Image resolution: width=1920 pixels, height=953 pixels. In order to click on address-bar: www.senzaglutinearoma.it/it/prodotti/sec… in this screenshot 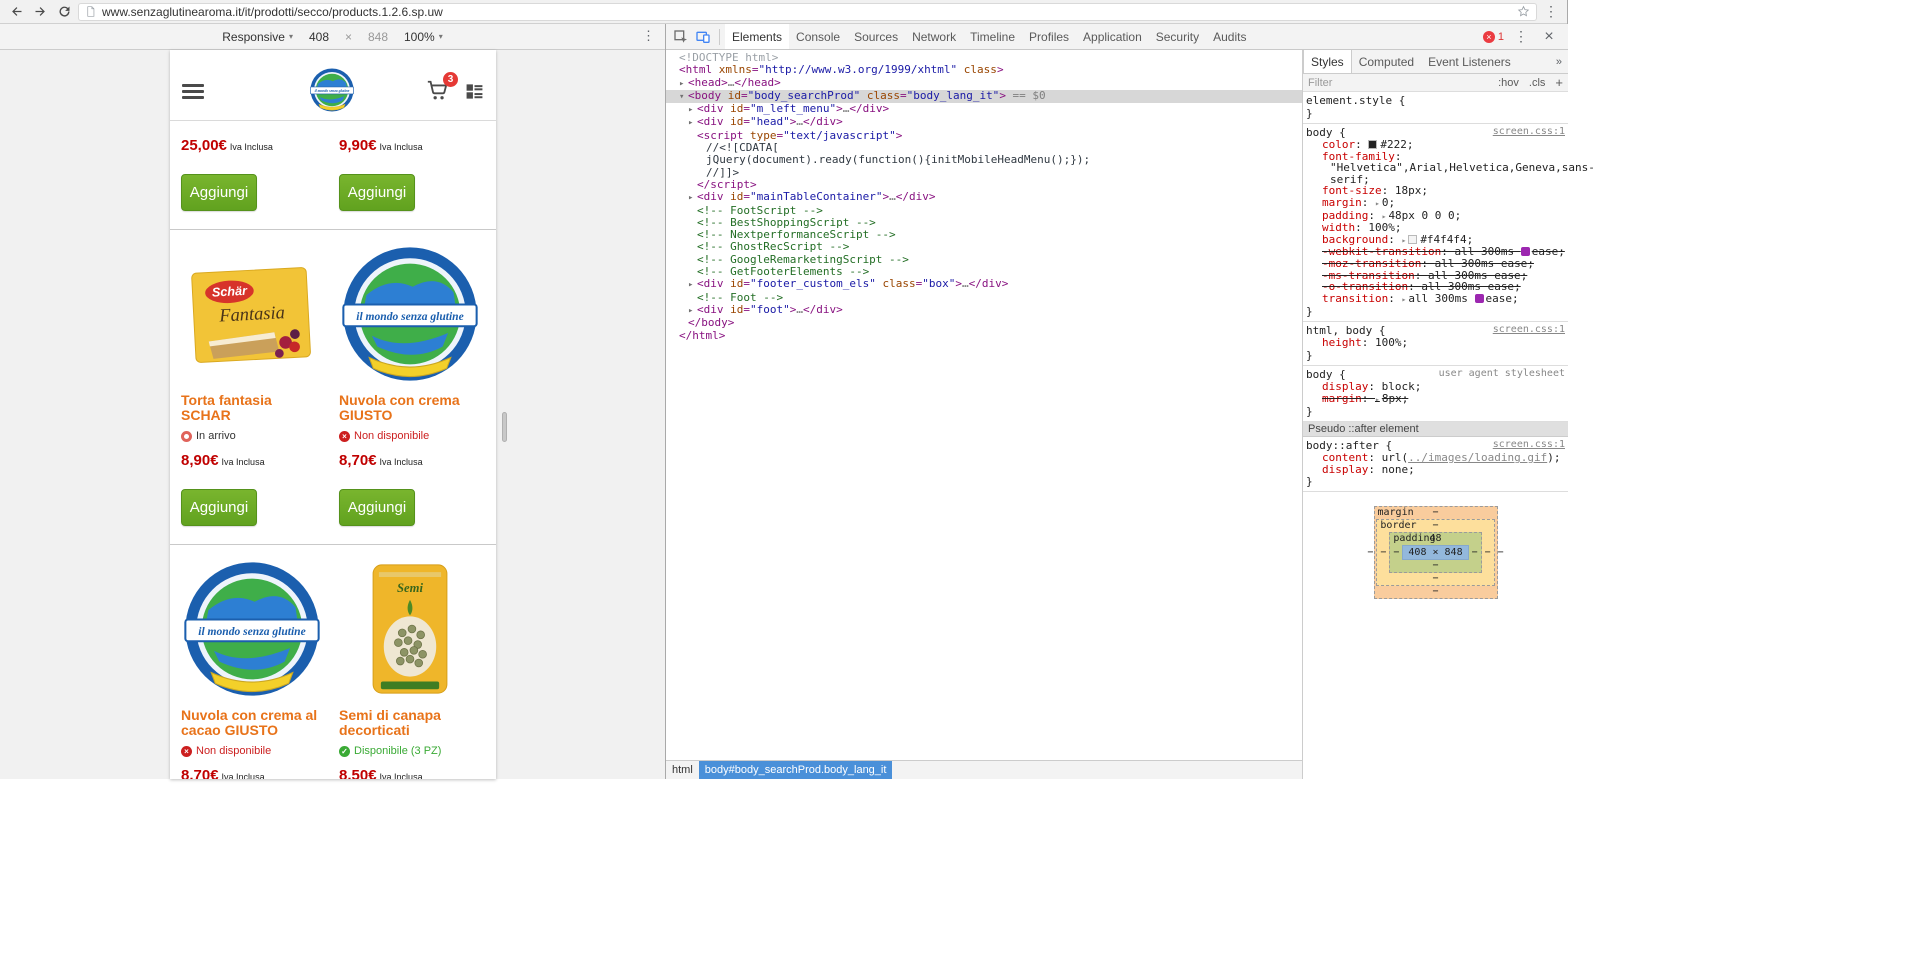, I will do `click(807, 11)`.